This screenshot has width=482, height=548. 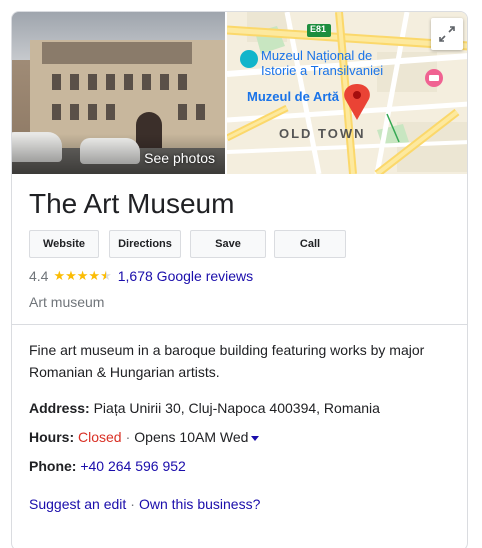 I want to click on see-photos-label: See photos, so click(x=179, y=158).